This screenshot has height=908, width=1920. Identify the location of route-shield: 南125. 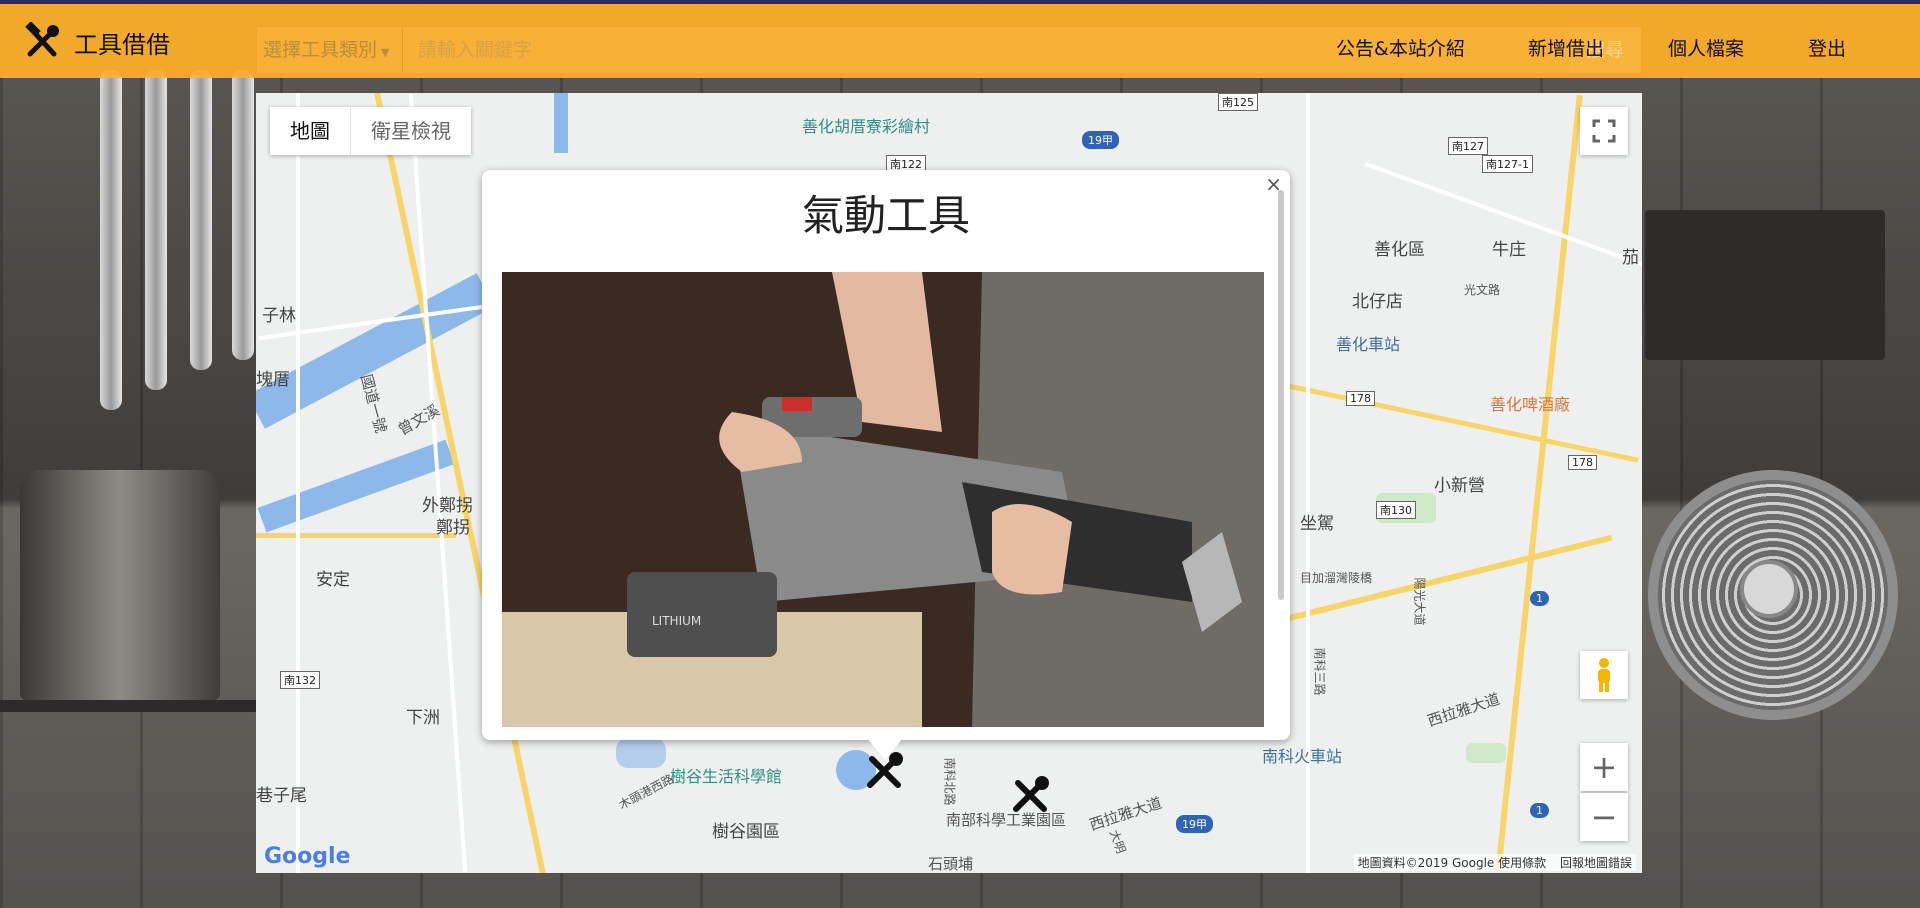
(1238, 102).